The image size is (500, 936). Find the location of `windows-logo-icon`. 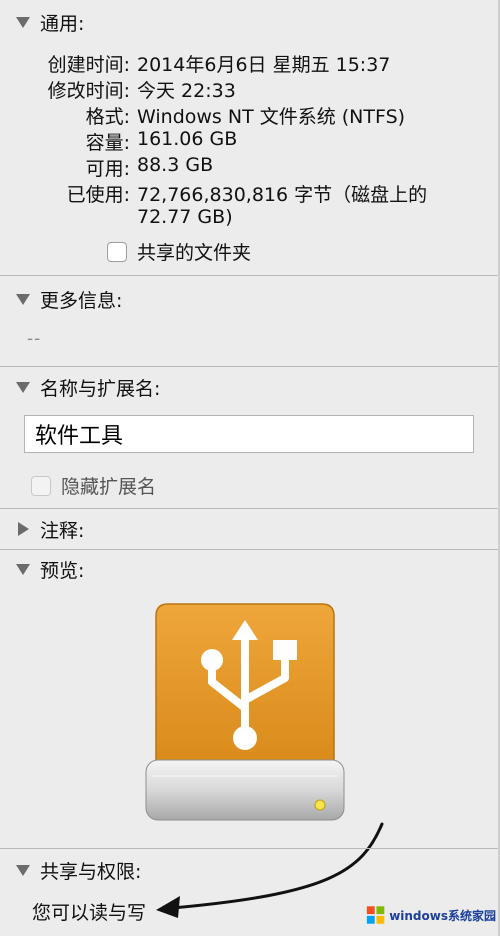

windows-logo-icon is located at coordinates (375, 915).